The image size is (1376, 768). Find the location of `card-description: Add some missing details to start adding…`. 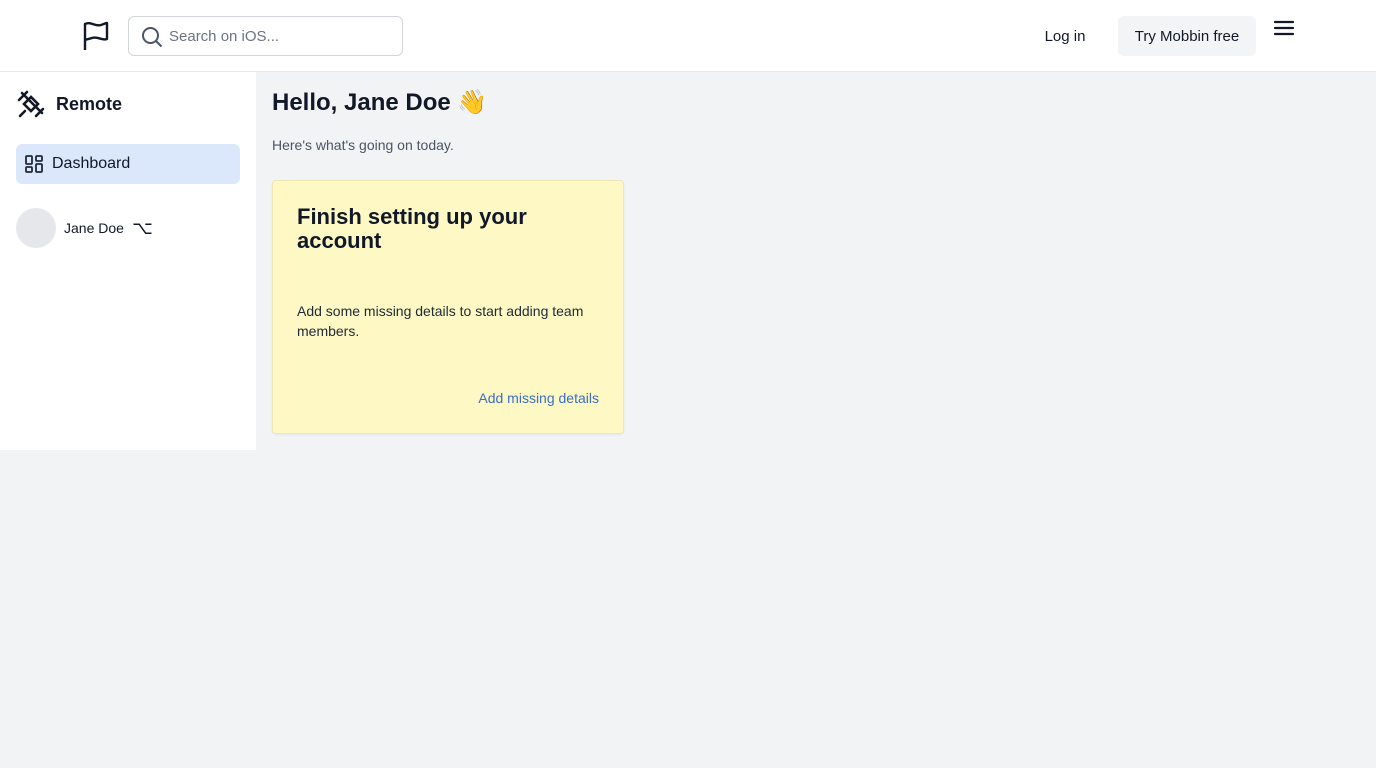

card-description: Add some missing details to start adding… is located at coordinates (440, 321).